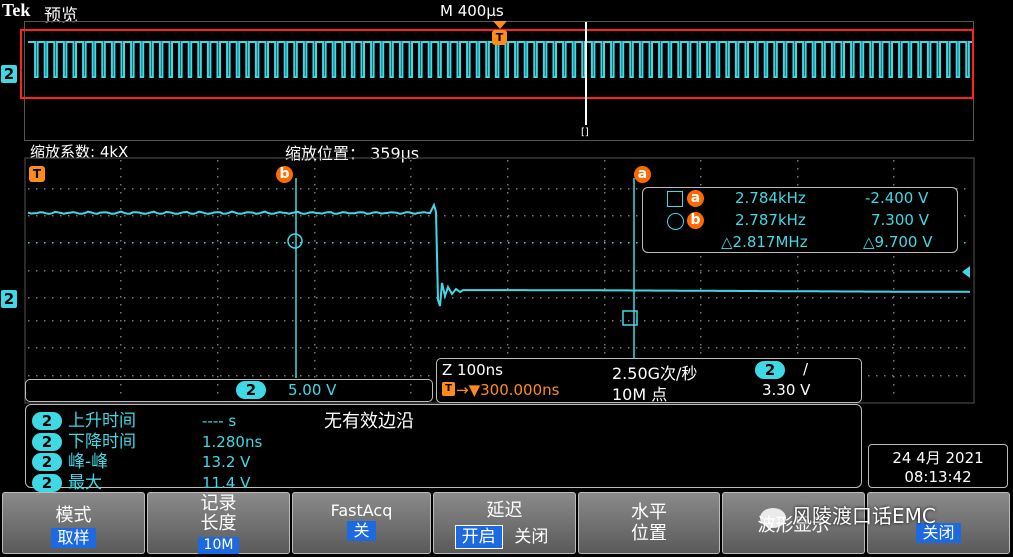  I want to click on cursor-a-marker: a, so click(642, 174).